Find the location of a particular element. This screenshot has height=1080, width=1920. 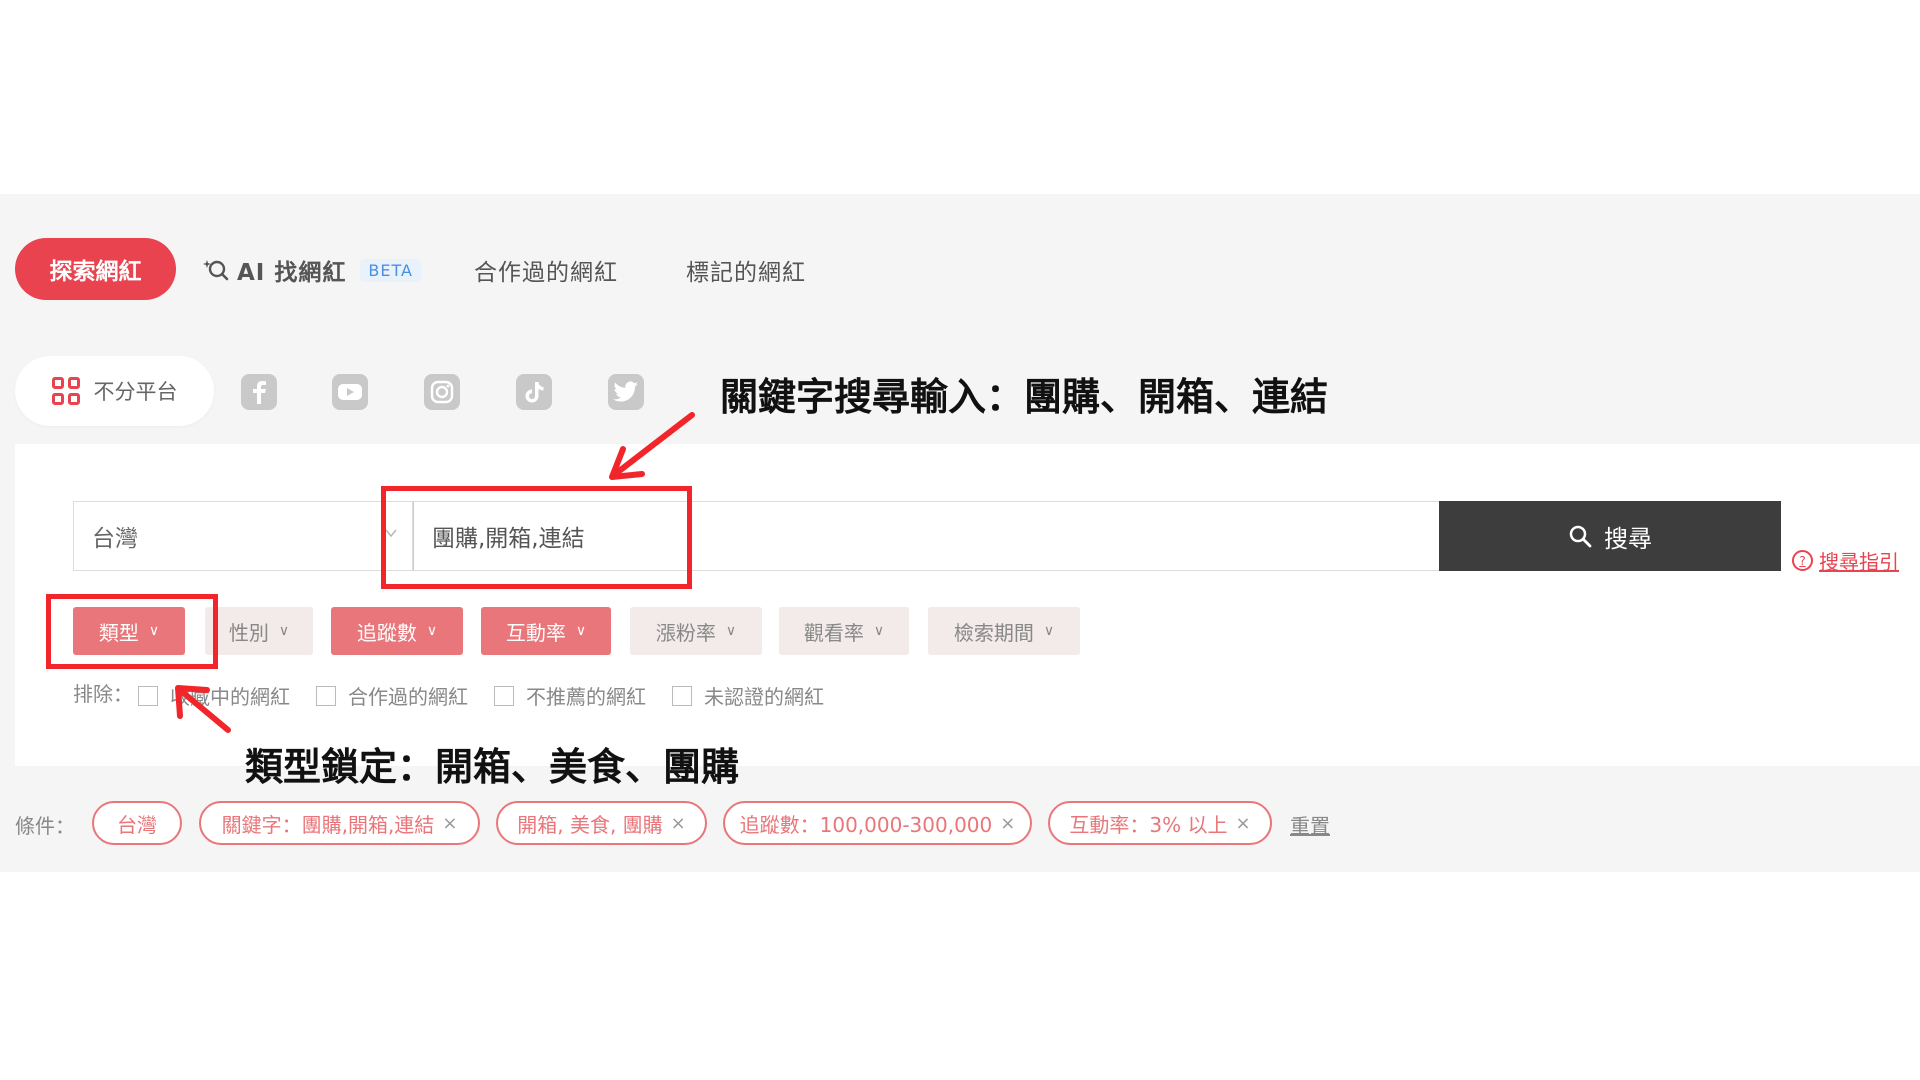

filter-gender: 性別 ∨ is located at coordinates (259, 631).